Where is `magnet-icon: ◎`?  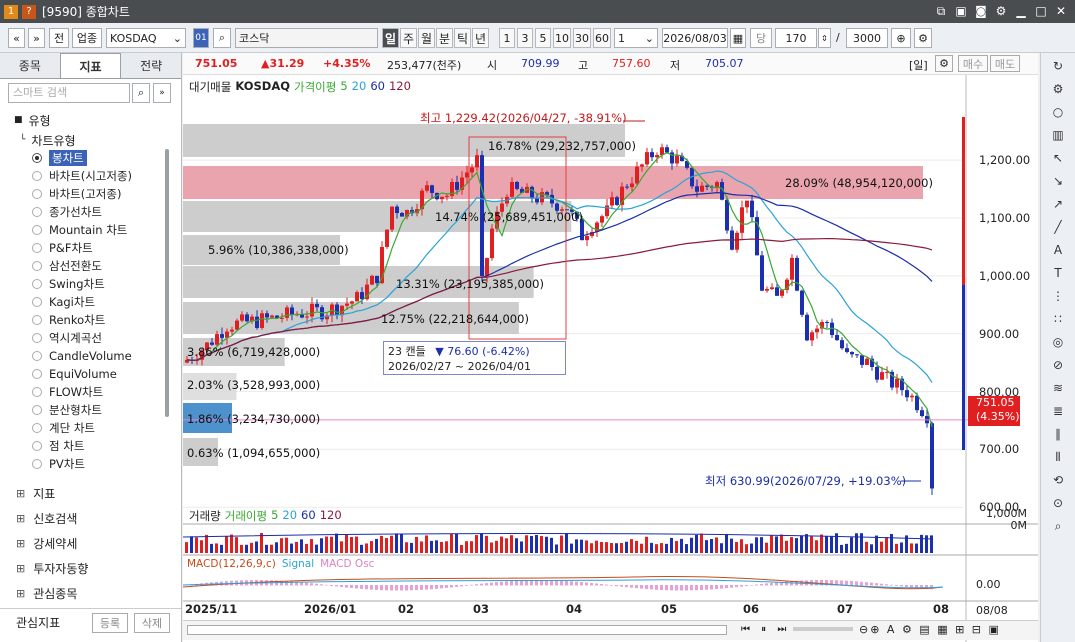 magnet-icon: ◎ is located at coordinates (1058, 342).